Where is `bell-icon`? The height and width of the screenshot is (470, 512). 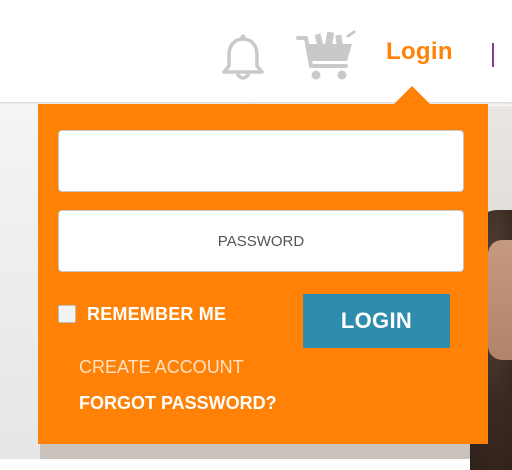 bell-icon is located at coordinates (243, 58).